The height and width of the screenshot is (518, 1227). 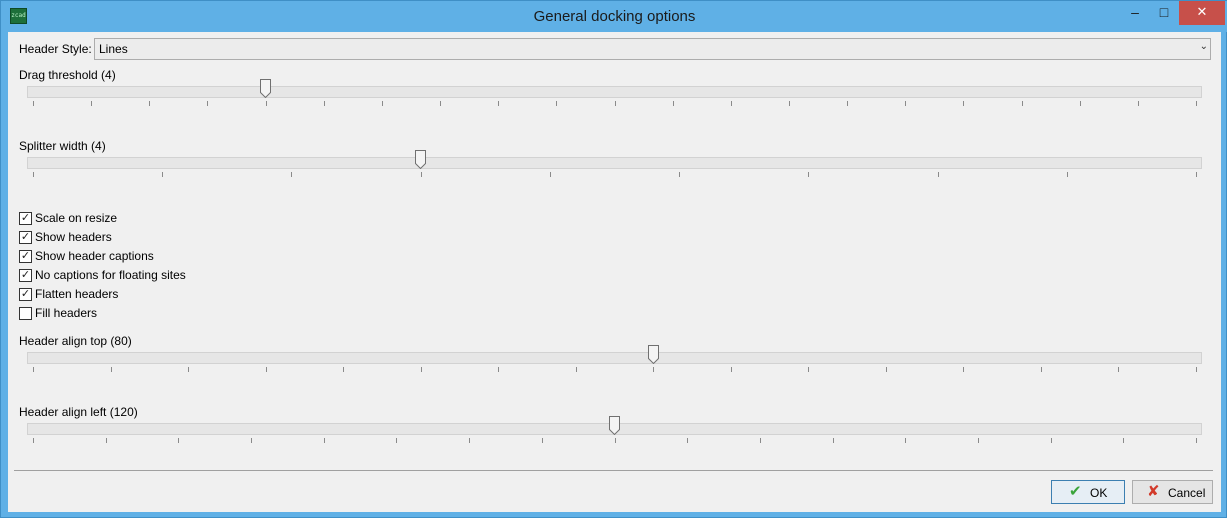 I want to click on drag-threshold-slider, so click(x=614, y=96).